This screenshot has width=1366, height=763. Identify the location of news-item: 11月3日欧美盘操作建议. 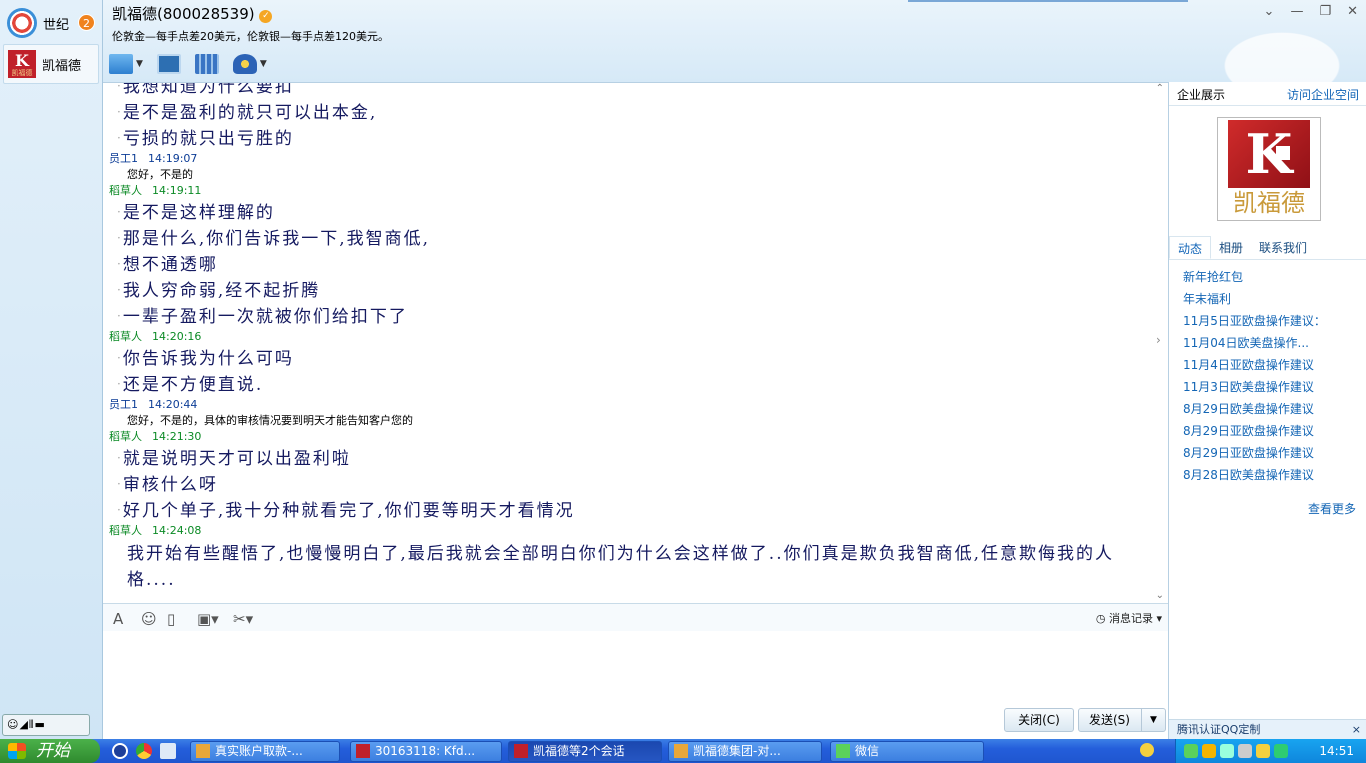
(1254, 387).